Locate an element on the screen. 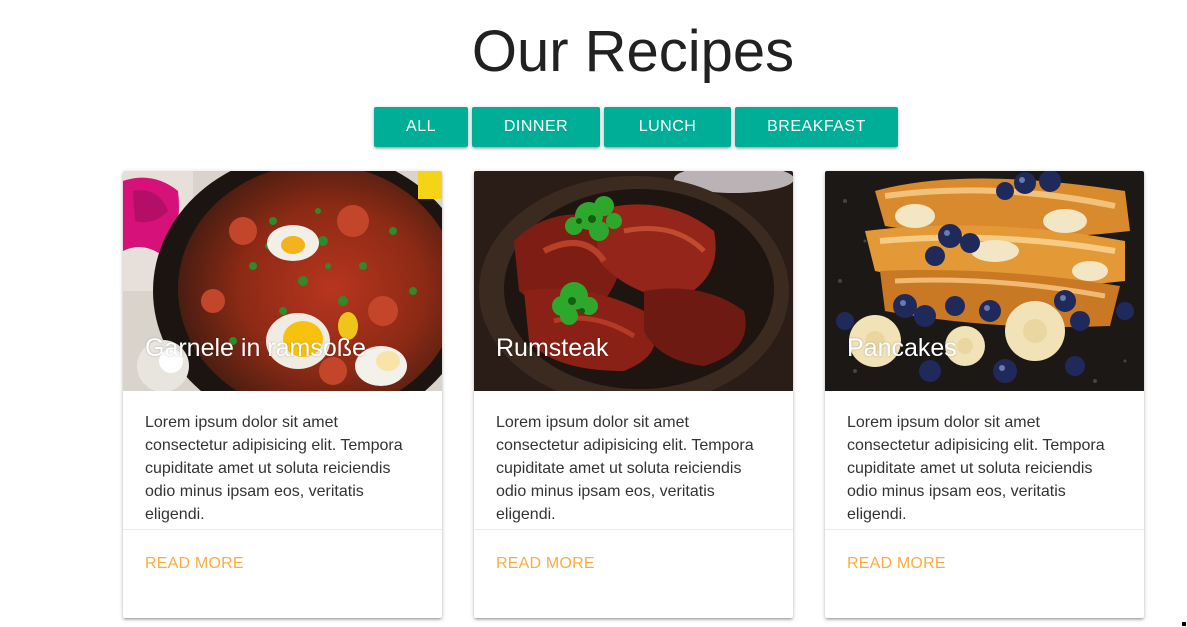 The width and height of the screenshot is (1187, 627). card-title: Garnele in ramsoße is located at coordinates (255, 348).